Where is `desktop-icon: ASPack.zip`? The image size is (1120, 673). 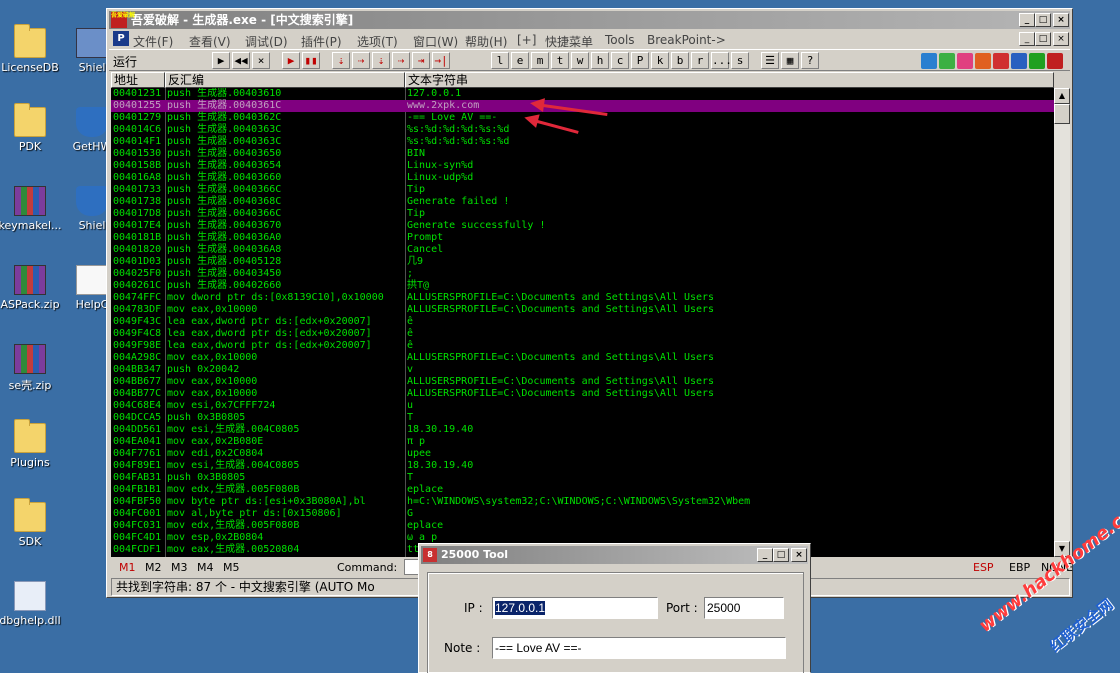
desktop-icon: ASPack.zip is located at coordinates (31, 288).